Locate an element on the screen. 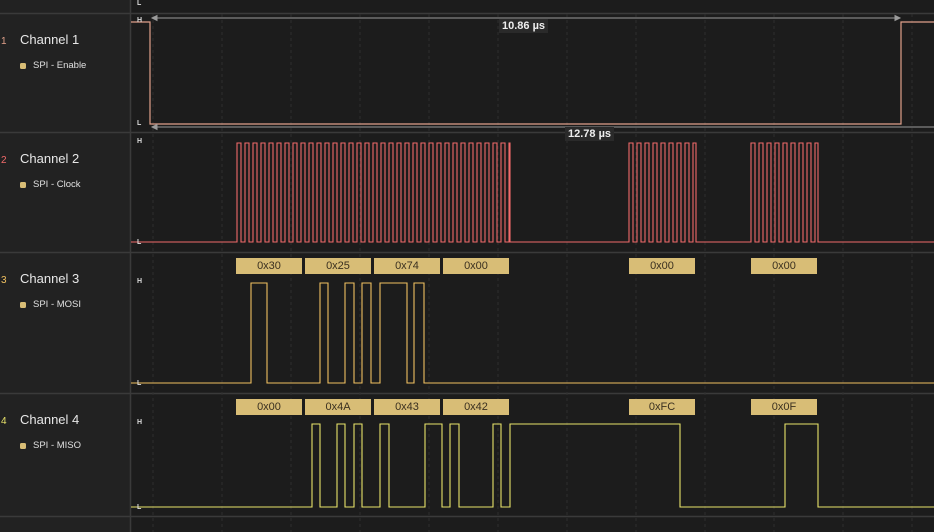 This screenshot has width=934, height=532. enable-high-duration-label: 10.86 µs is located at coordinates (524, 26).